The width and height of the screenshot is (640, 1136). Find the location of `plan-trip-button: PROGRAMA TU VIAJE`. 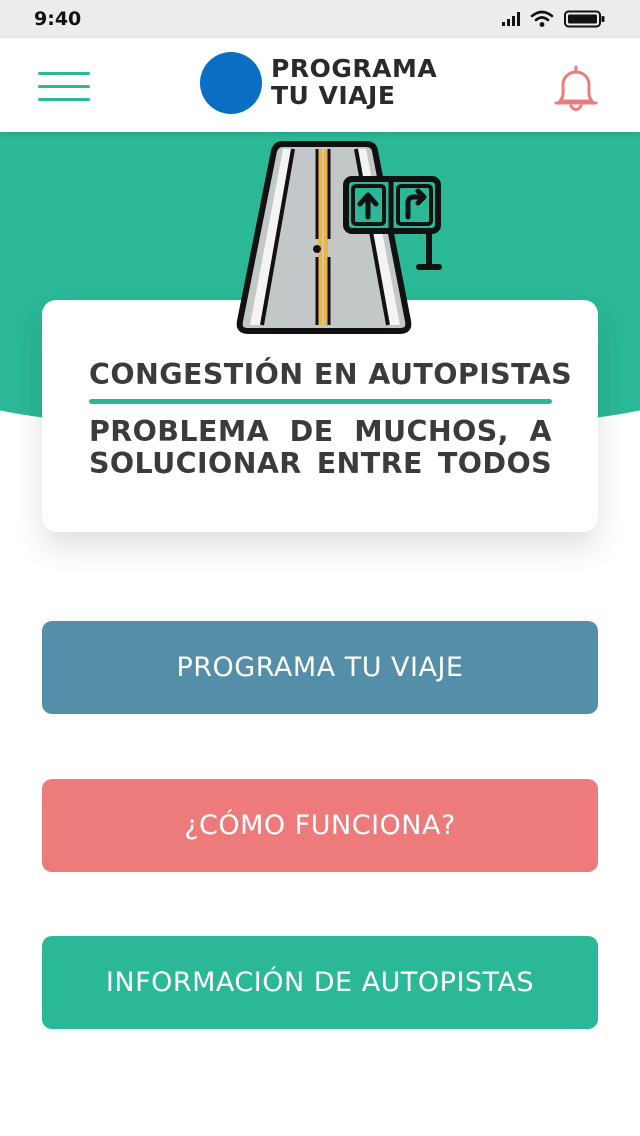

plan-trip-button: PROGRAMA TU VIAJE is located at coordinates (320, 667).